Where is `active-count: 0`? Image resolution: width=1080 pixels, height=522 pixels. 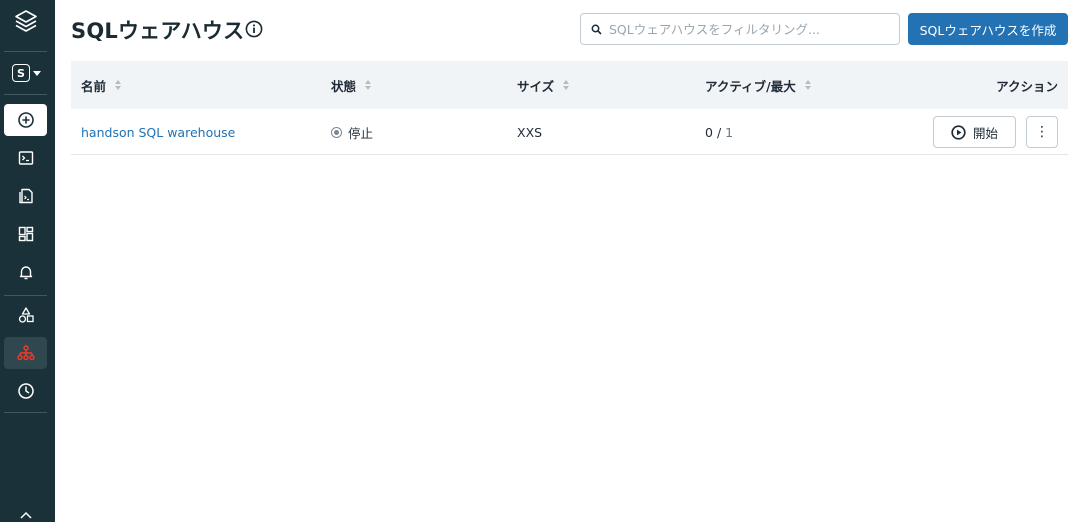
active-count: 0 is located at coordinates (709, 132).